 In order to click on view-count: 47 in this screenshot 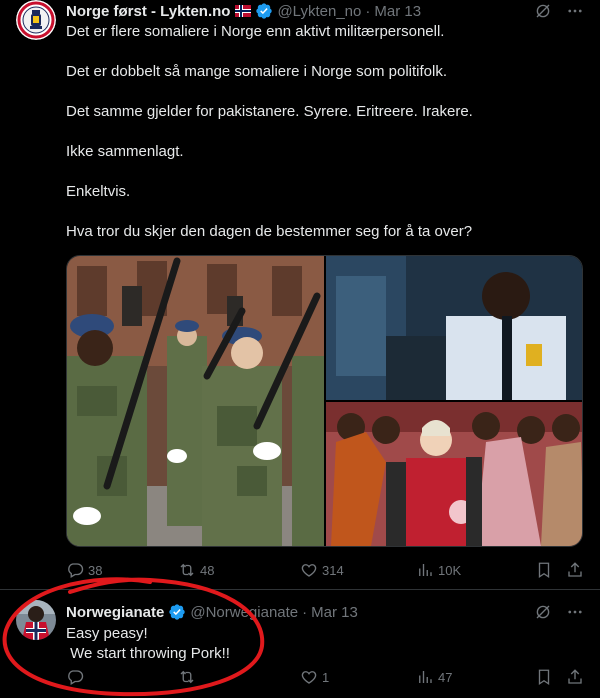, I will do `click(445, 677)`.